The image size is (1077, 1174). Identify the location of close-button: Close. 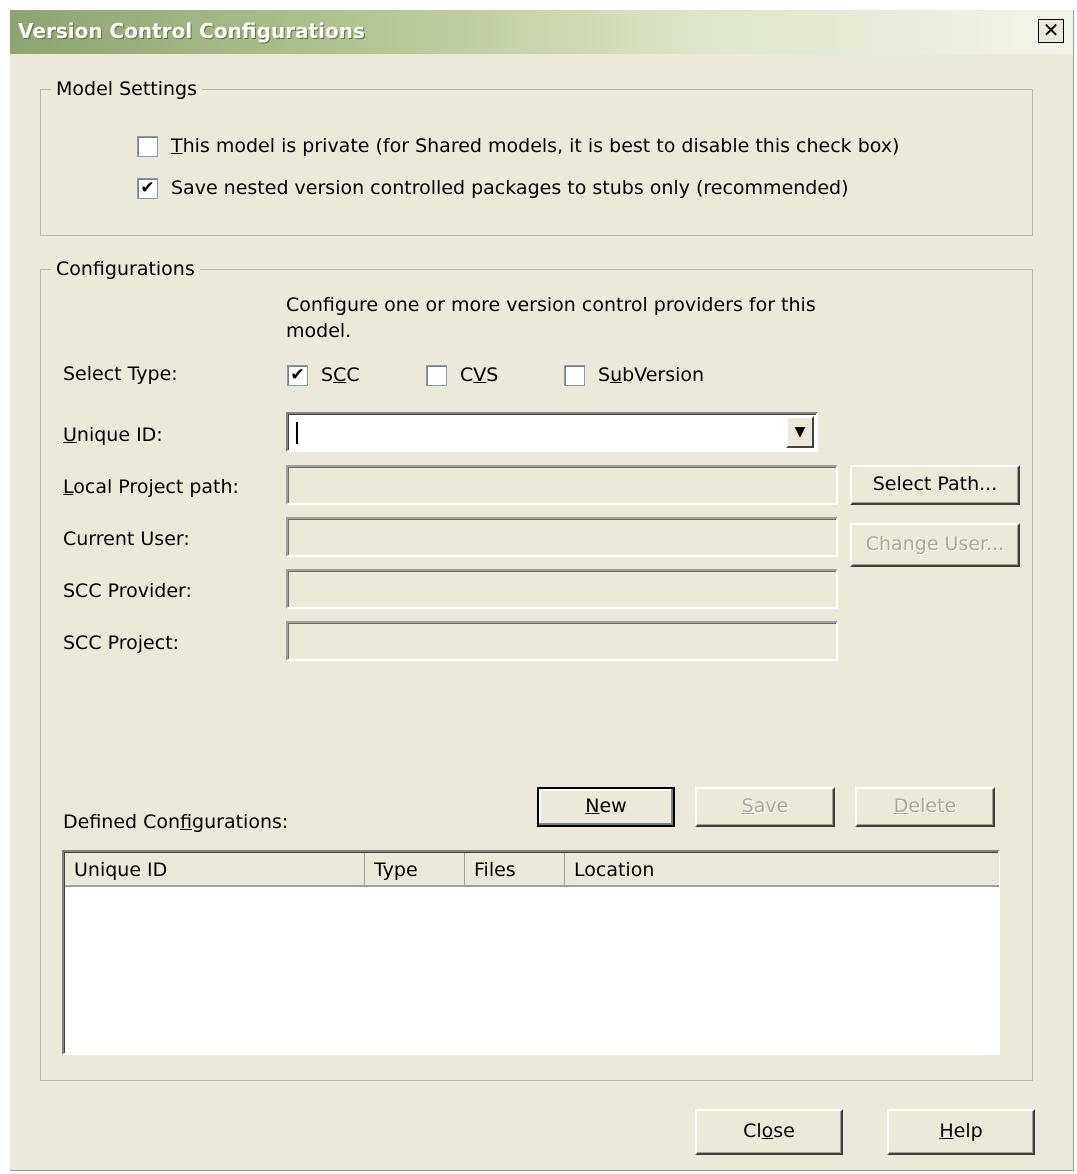
(769, 1132).